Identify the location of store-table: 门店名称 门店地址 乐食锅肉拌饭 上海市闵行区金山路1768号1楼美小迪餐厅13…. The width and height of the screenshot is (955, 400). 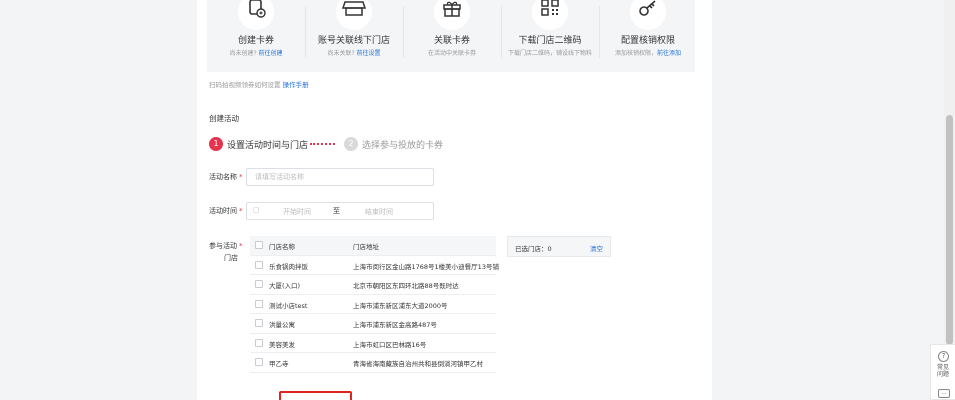
(374, 304).